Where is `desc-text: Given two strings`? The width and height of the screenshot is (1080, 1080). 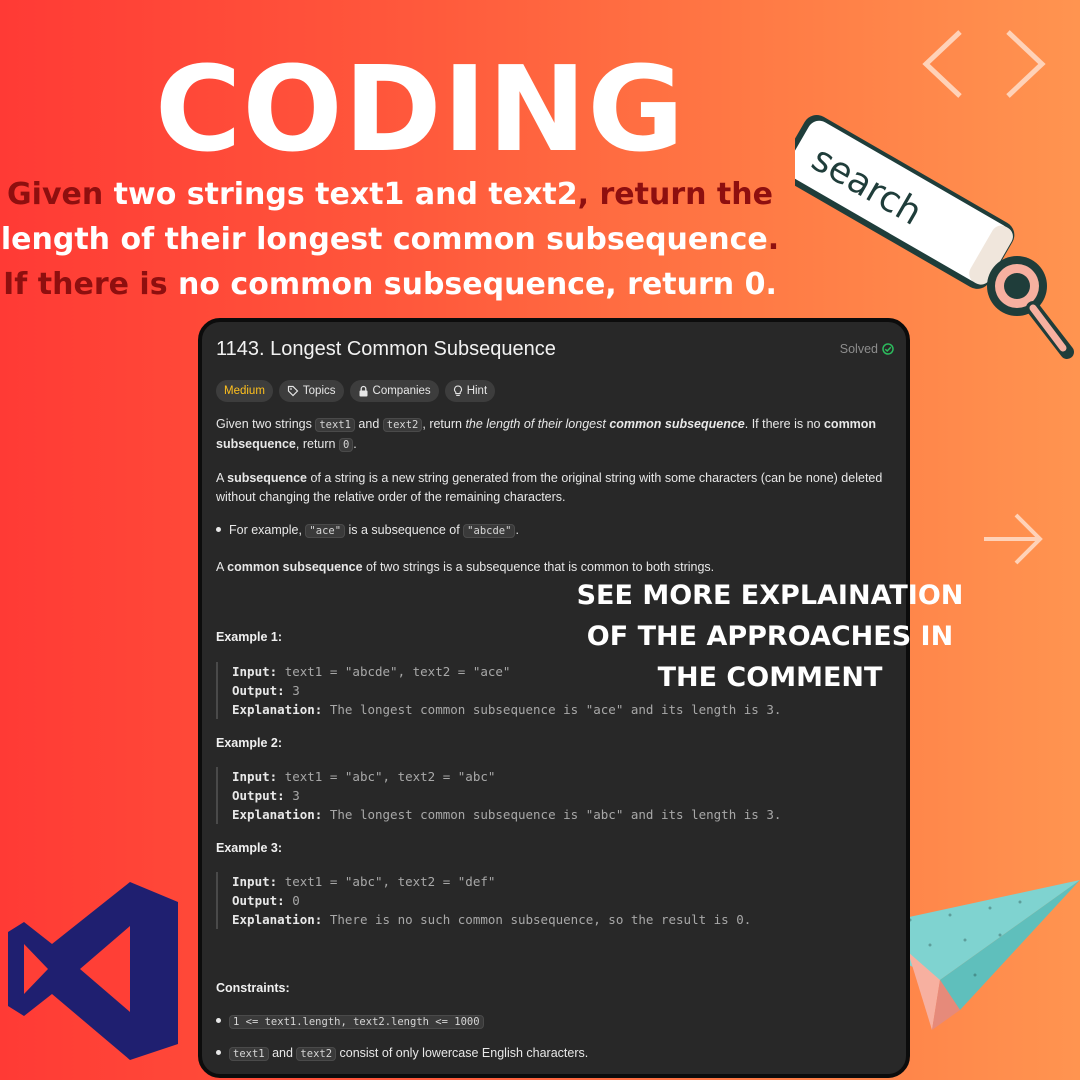 desc-text: Given two strings is located at coordinates (266, 424).